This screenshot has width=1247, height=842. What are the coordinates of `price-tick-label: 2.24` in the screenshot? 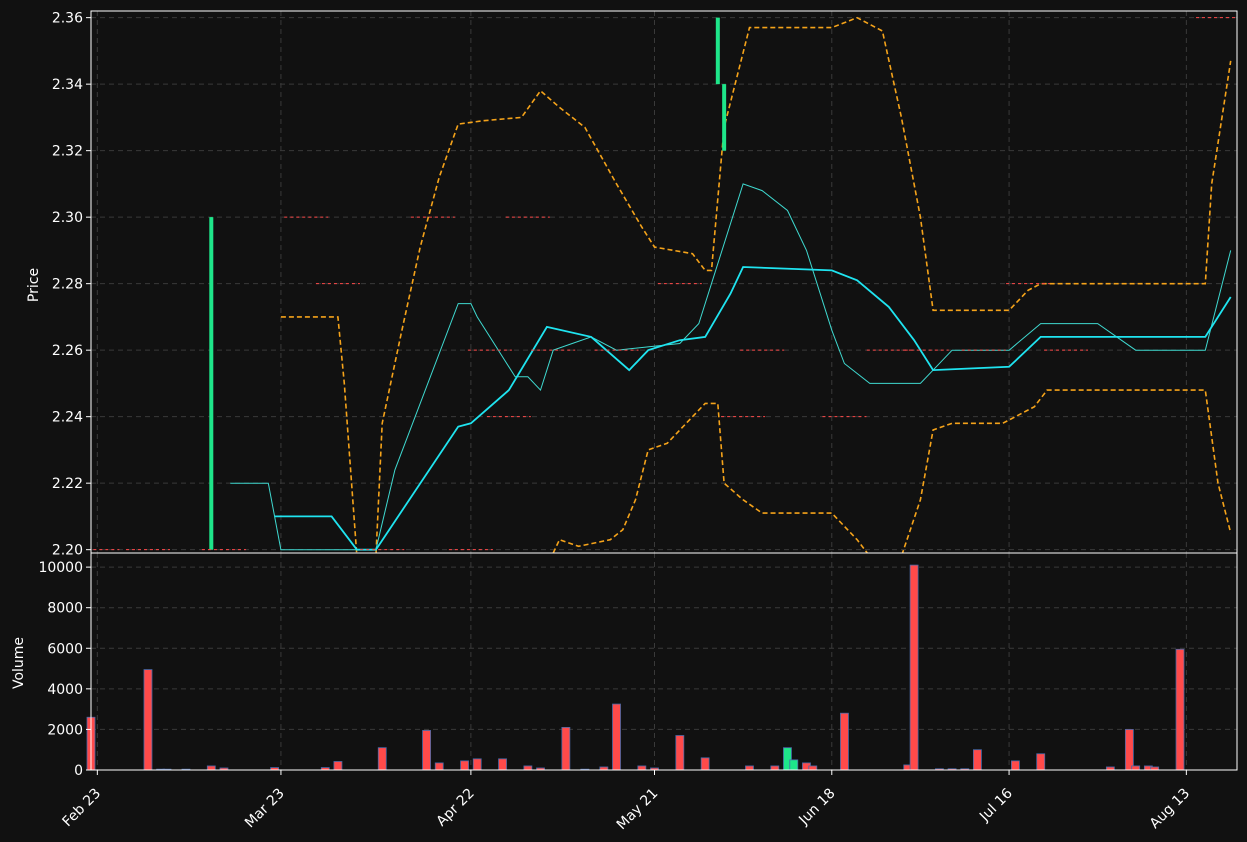 It's located at (67, 418).